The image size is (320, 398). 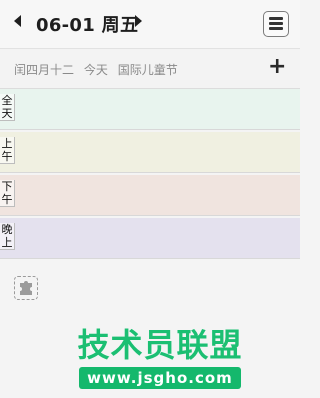 I want to click on lunar-date: 闰四月十二, so click(x=44, y=70).